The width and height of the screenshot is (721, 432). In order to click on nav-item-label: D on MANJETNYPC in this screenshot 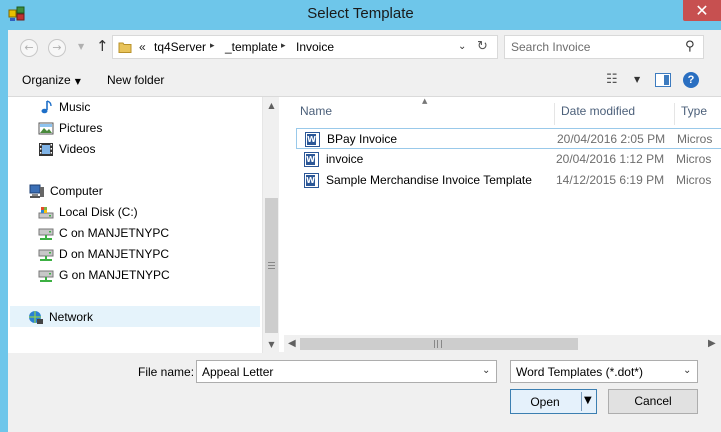, I will do `click(114, 254)`.